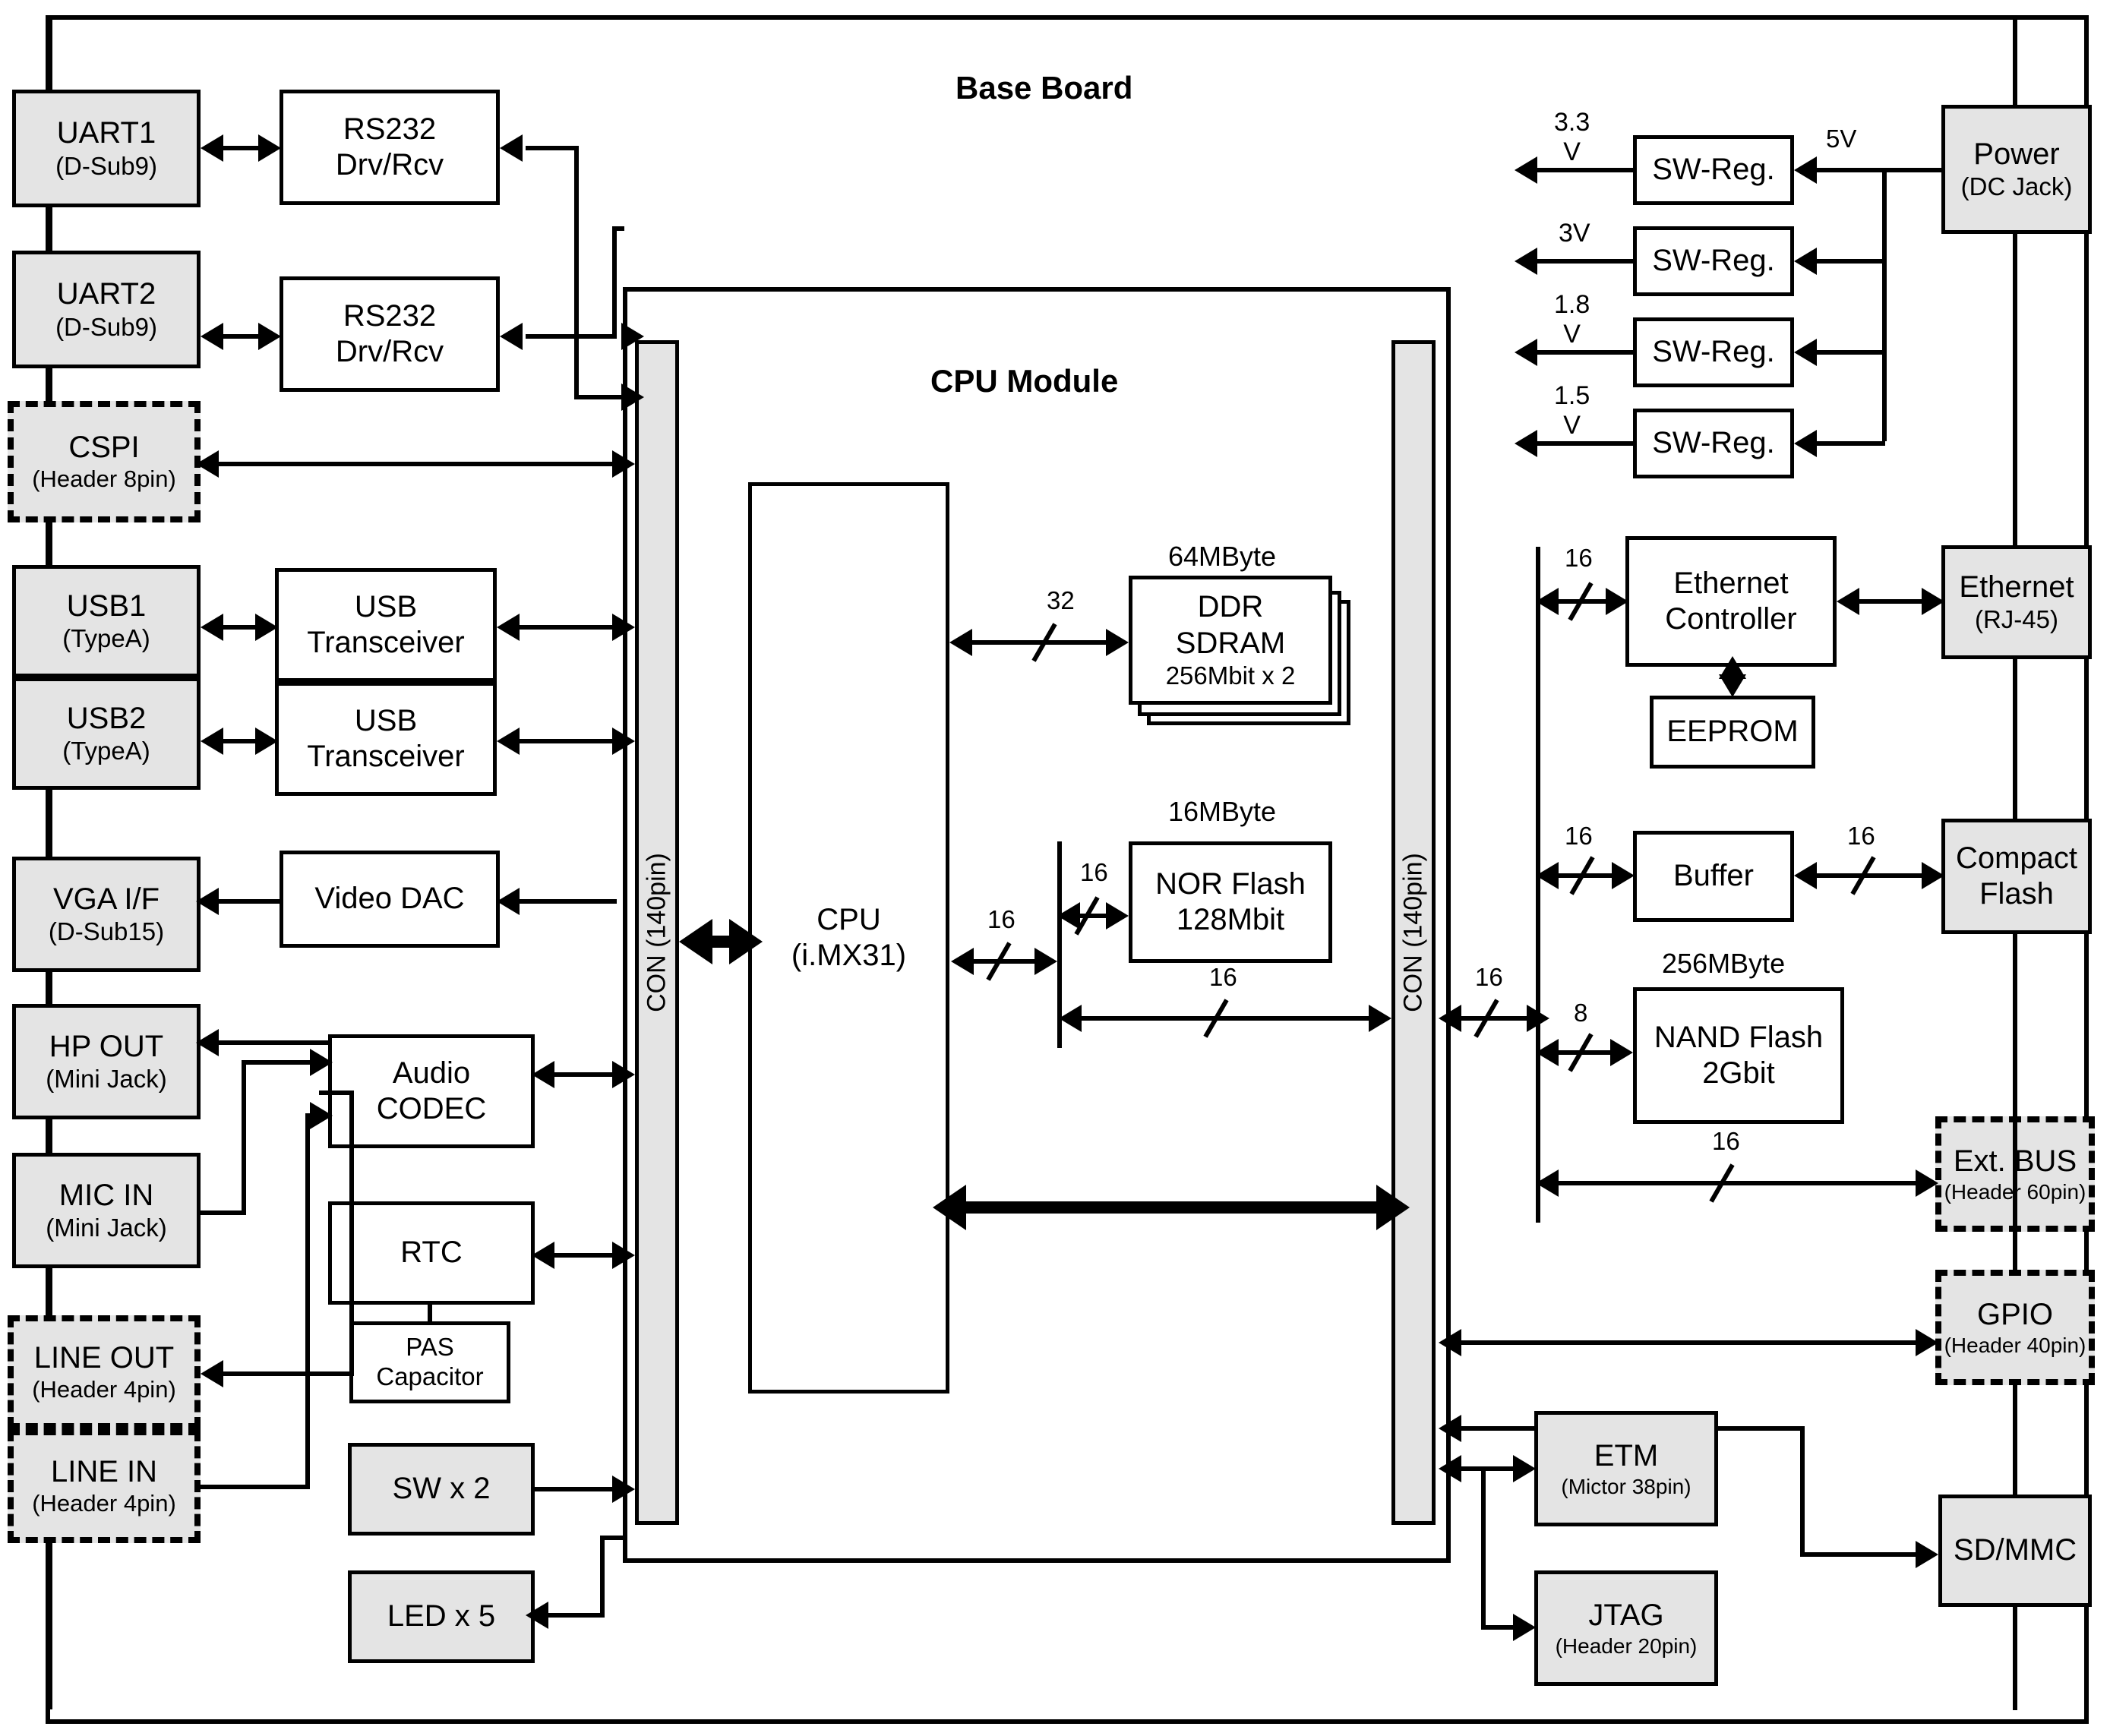 The height and width of the screenshot is (1736, 2110). Describe the element at coordinates (269, 336) in the screenshot. I see `uart2-rs232-arrow-r` at that location.